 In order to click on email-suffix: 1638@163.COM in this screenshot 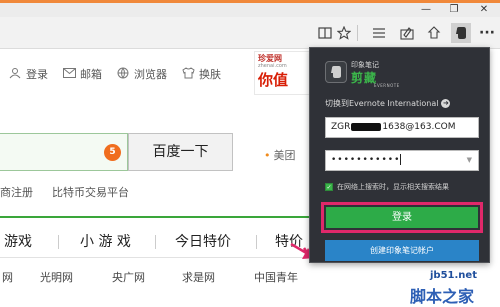, I will do `click(419, 127)`.